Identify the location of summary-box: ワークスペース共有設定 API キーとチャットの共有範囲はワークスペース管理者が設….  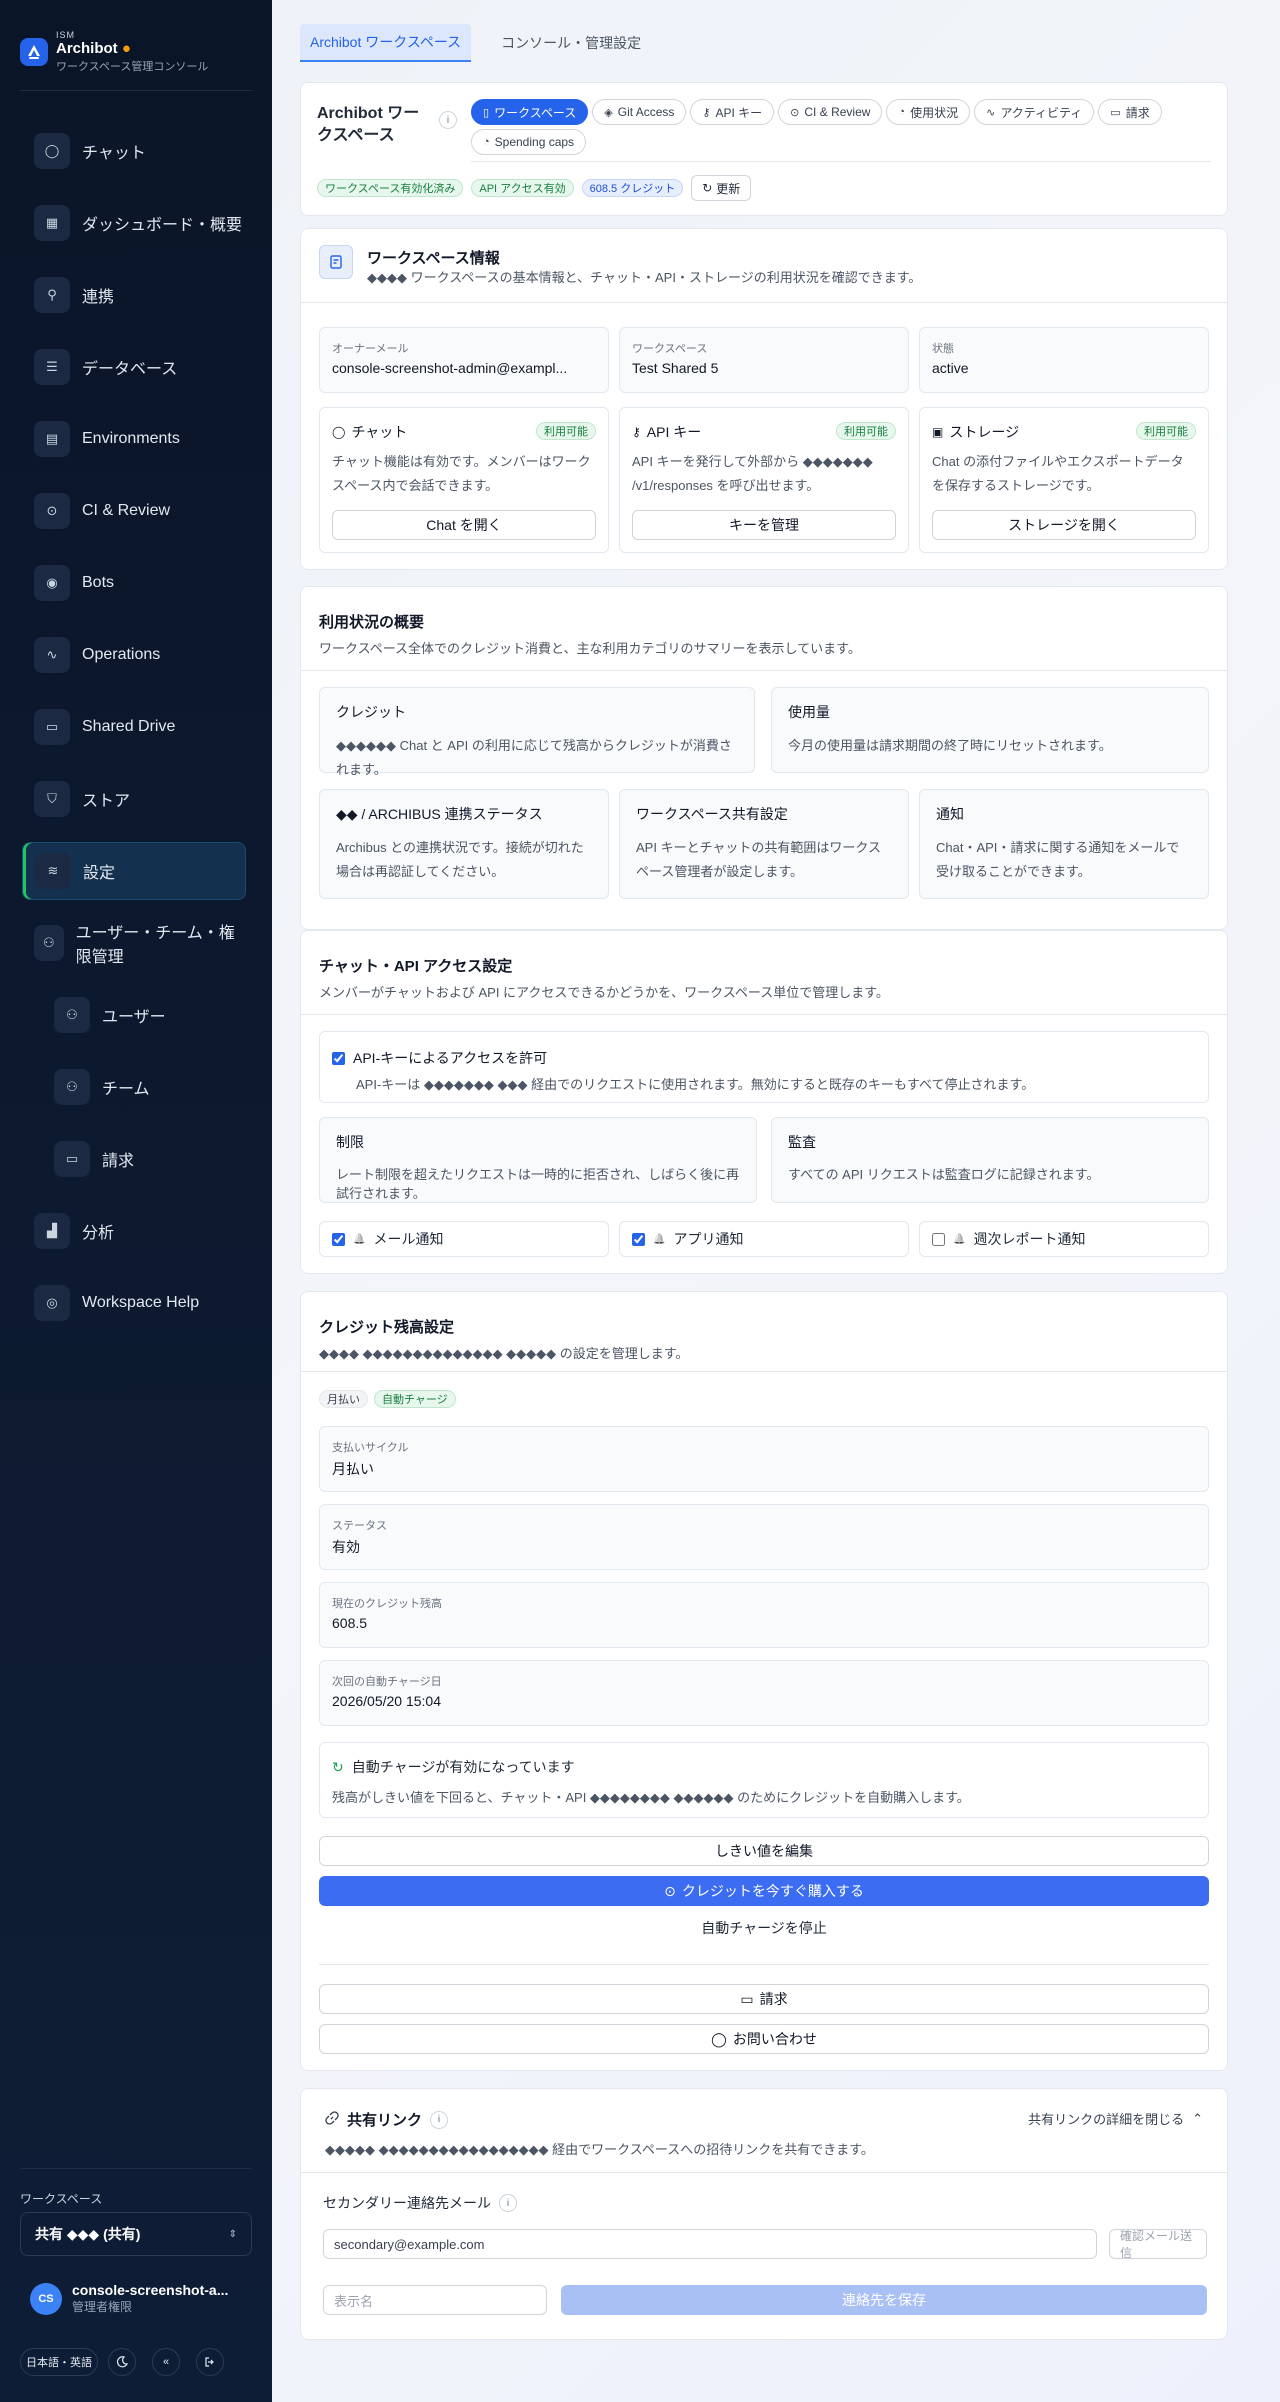
(764, 844).